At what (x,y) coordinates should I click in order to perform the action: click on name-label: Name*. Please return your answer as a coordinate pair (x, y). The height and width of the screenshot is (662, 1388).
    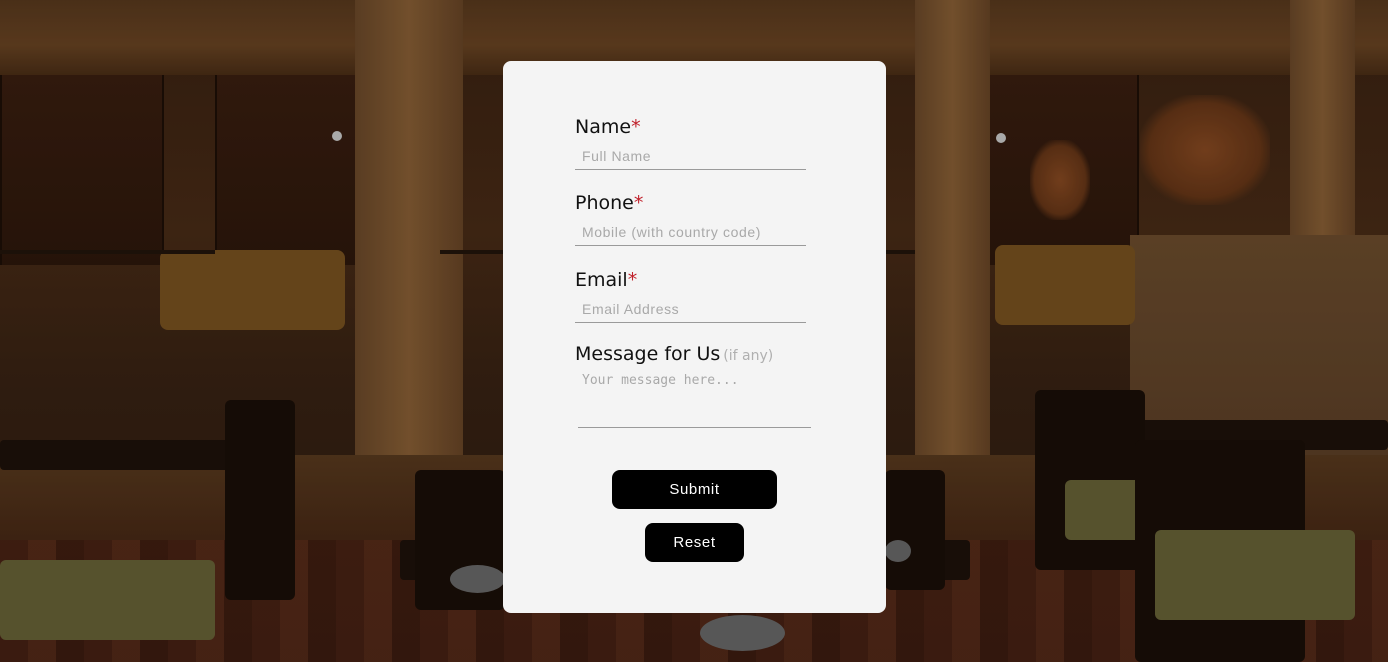
    Looking at the image, I should click on (608, 127).